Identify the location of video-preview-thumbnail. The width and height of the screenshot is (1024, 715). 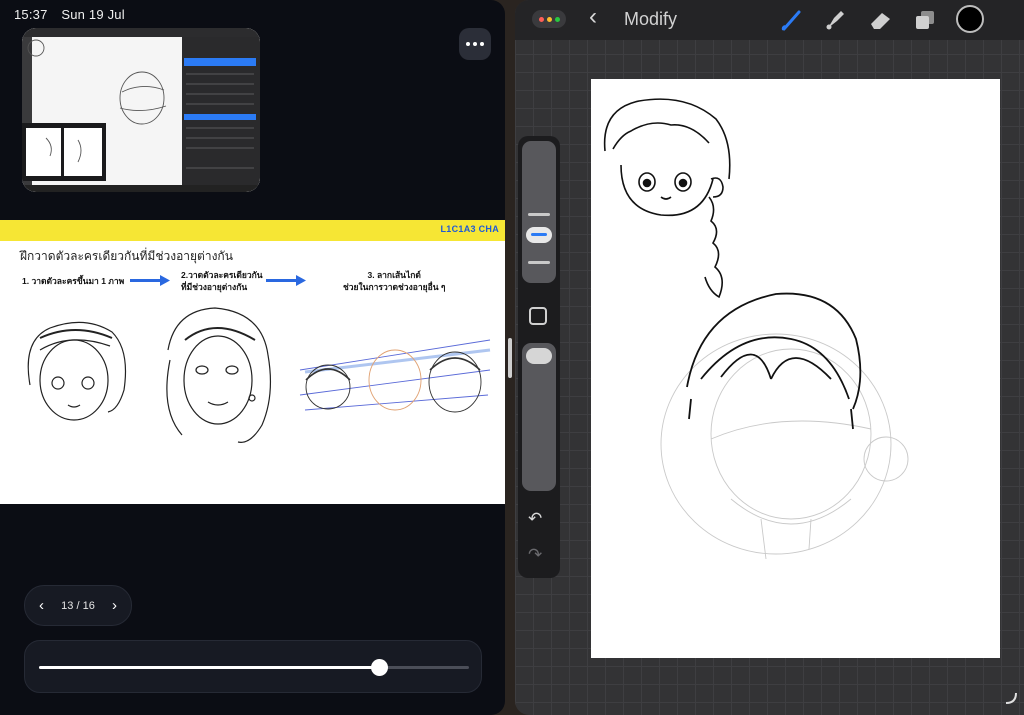
(141, 110).